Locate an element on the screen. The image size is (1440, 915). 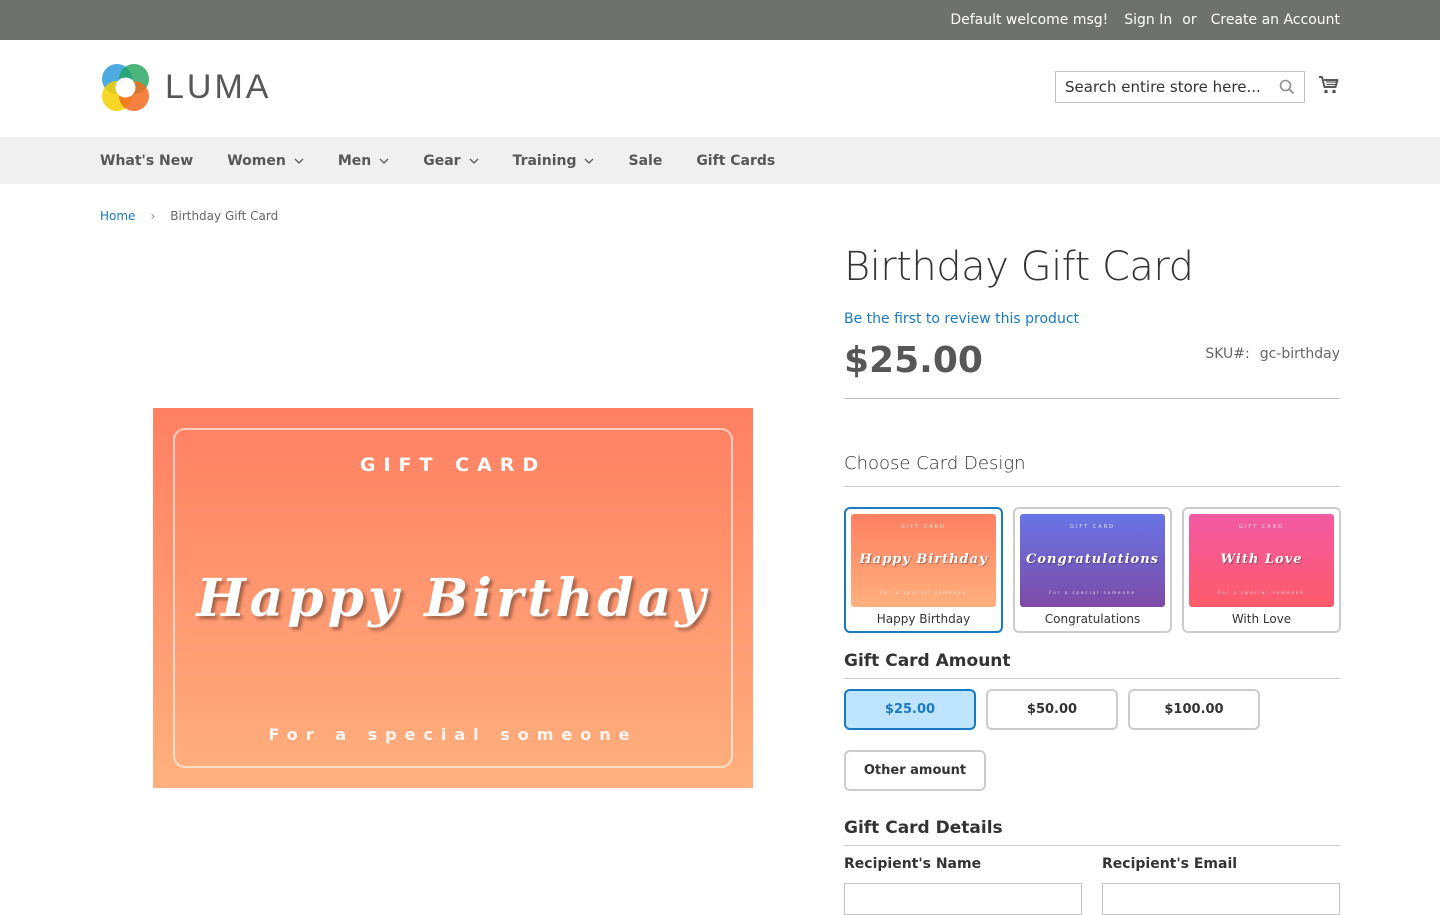
nav-item-label: Gear is located at coordinates (442, 160).